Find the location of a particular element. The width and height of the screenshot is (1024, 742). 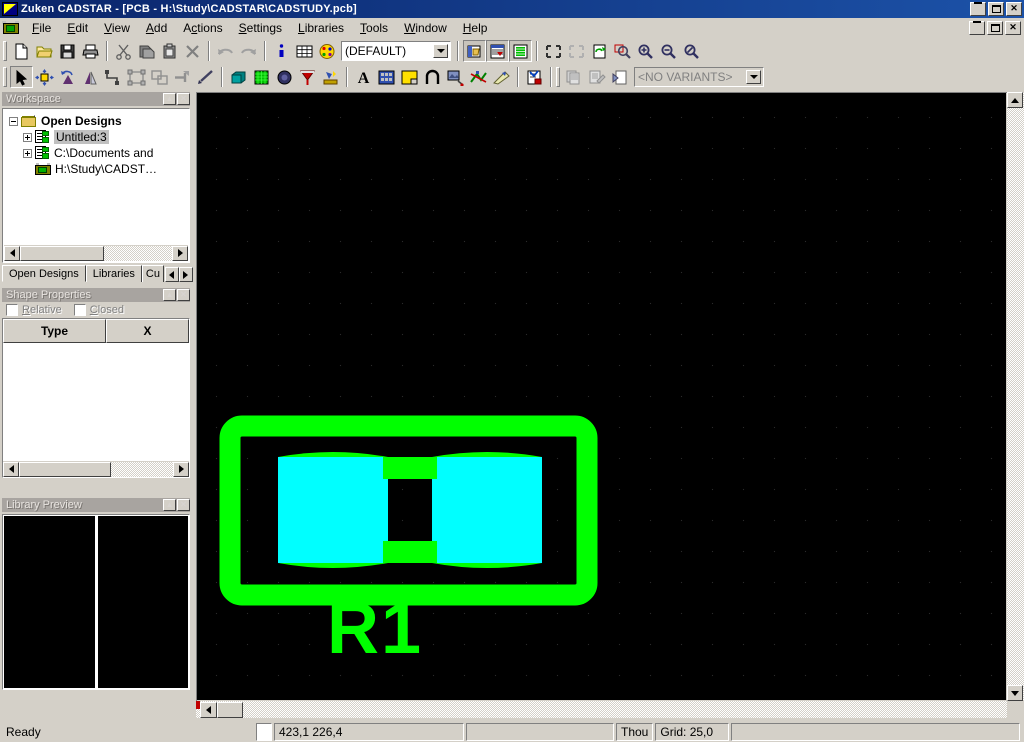

rotate-icon is located at coordinates (67, 77).